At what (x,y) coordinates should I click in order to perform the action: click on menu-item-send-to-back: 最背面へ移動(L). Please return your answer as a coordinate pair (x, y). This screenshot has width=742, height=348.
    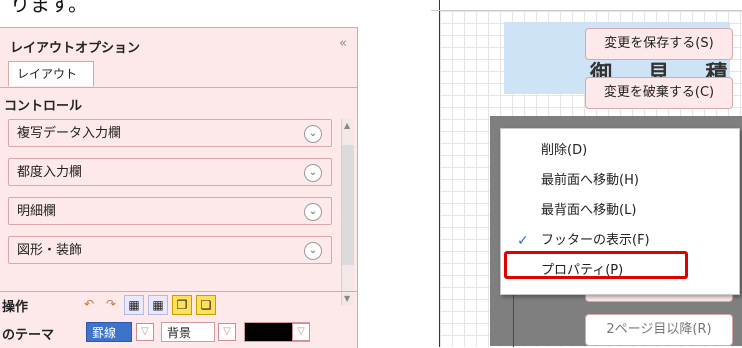
    Looking at the image, I should click on (620, 211).